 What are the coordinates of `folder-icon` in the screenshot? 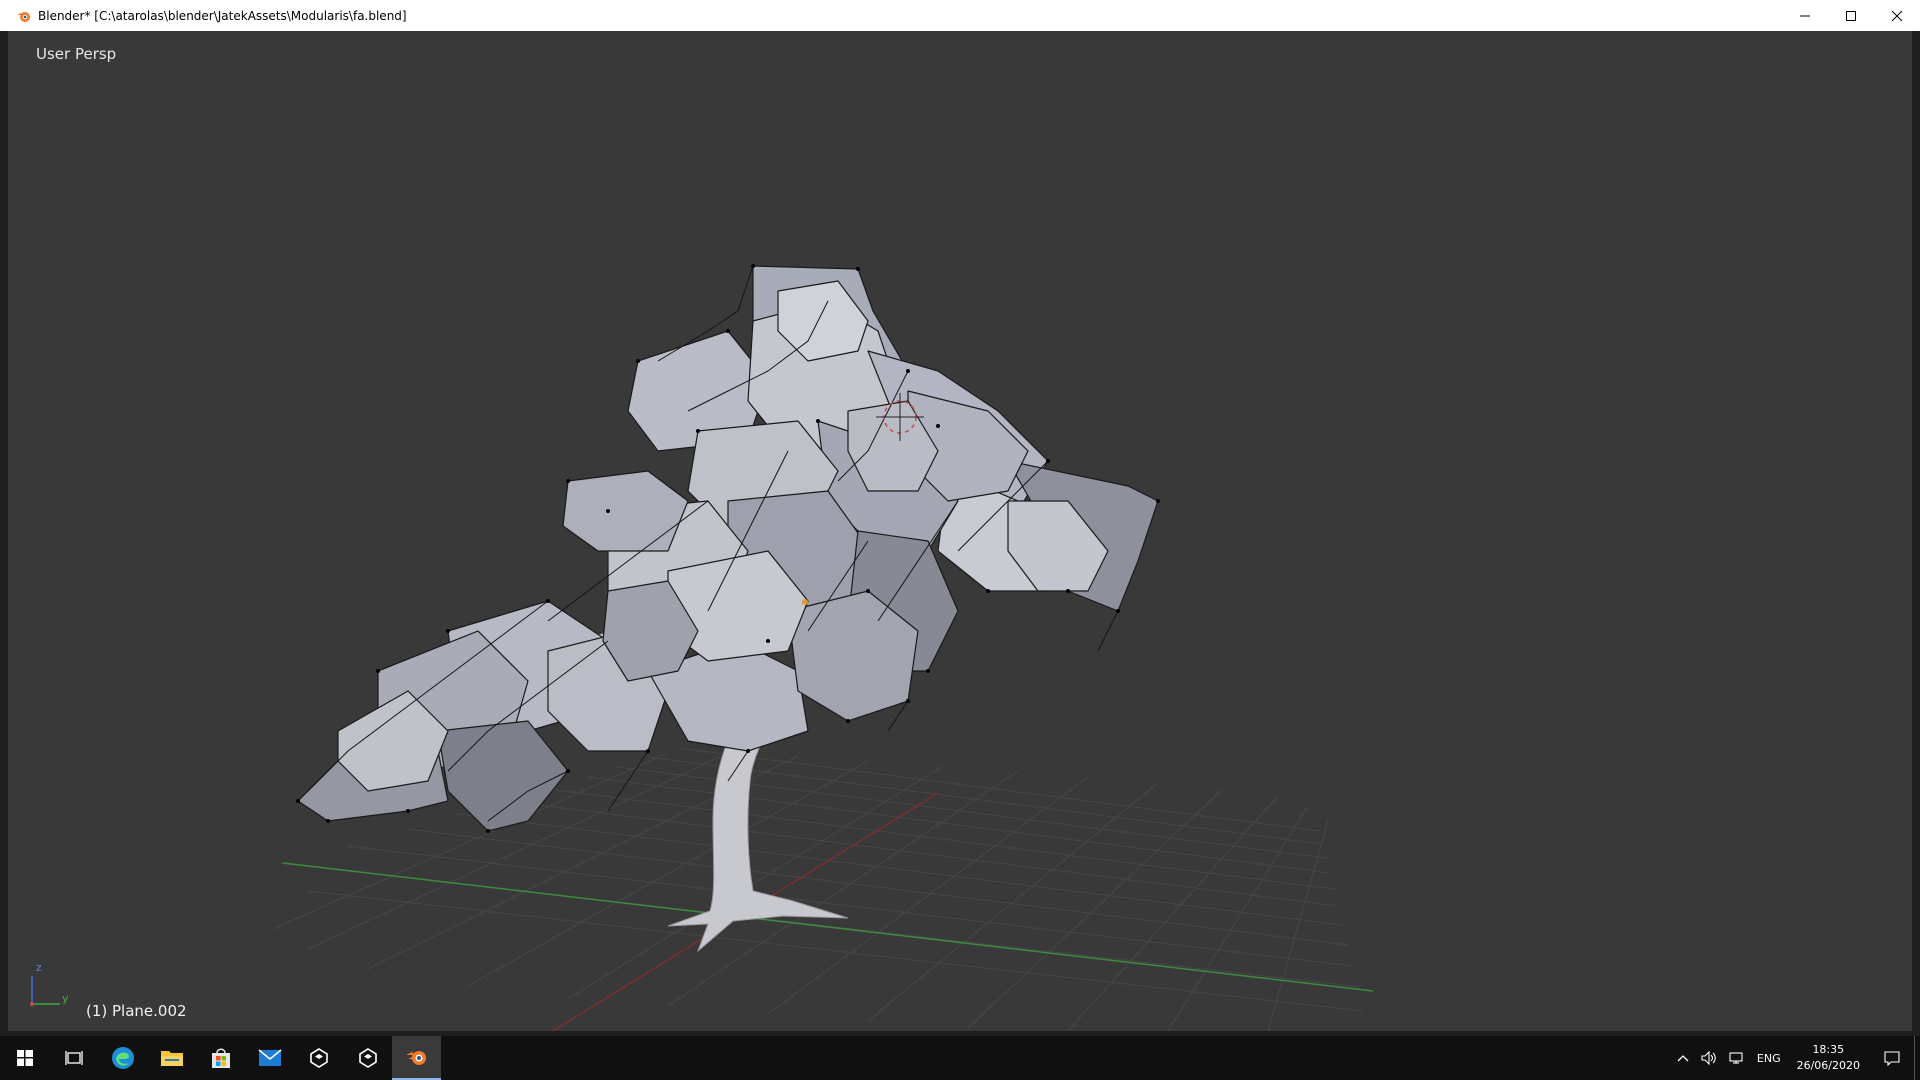 It's located at (171, 1058).